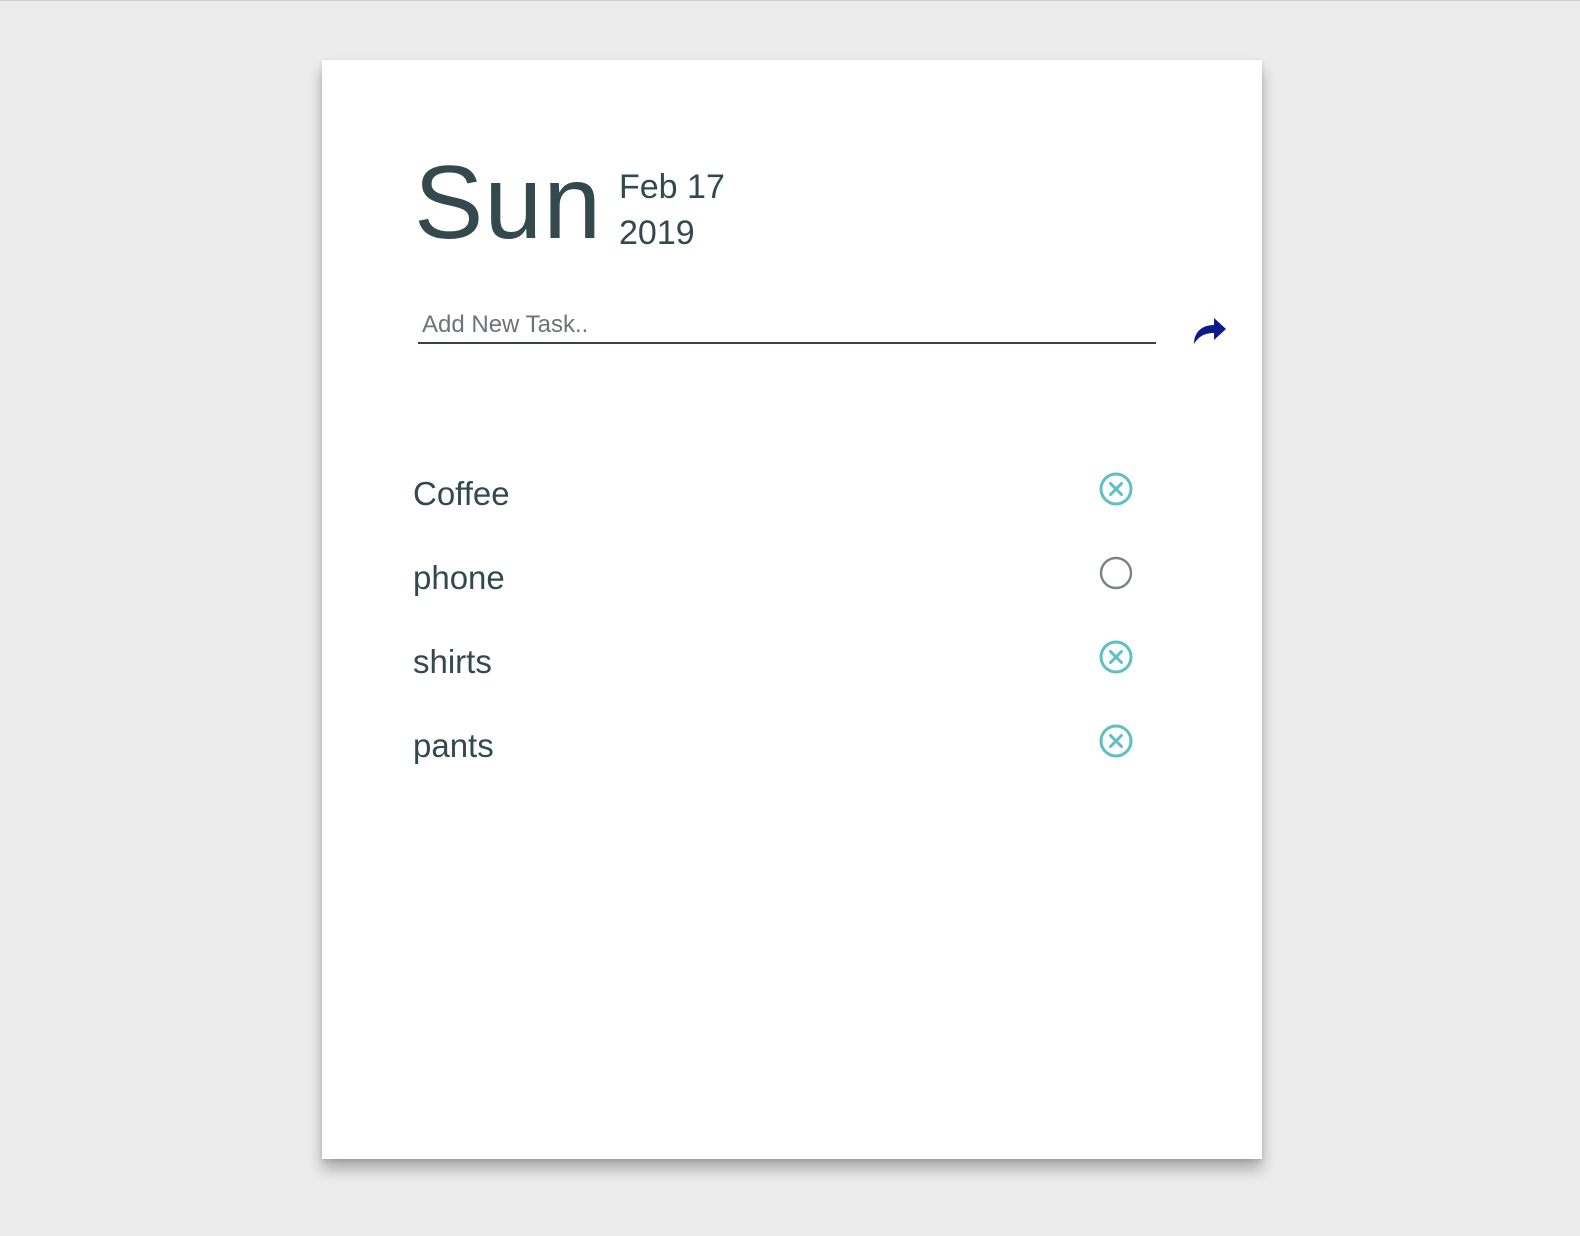 This screenshot has height=1236, width=1580. What do you see at coordinates (672, 210) in the screenshot?
I see `date-block: Feb 17 2019` at bounding box center [672, 210].